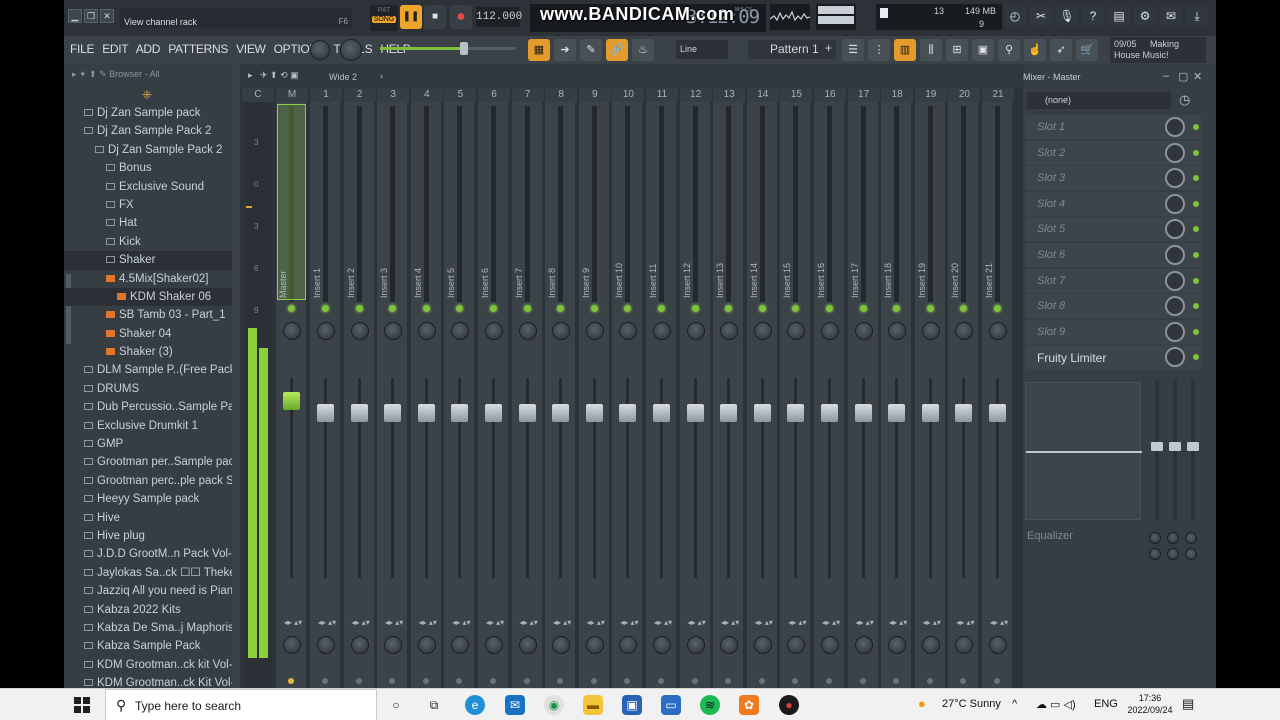  Describe the element at coordinates (148, 389) in the screenshot. I see `browser-item: DRUMS` at that location.